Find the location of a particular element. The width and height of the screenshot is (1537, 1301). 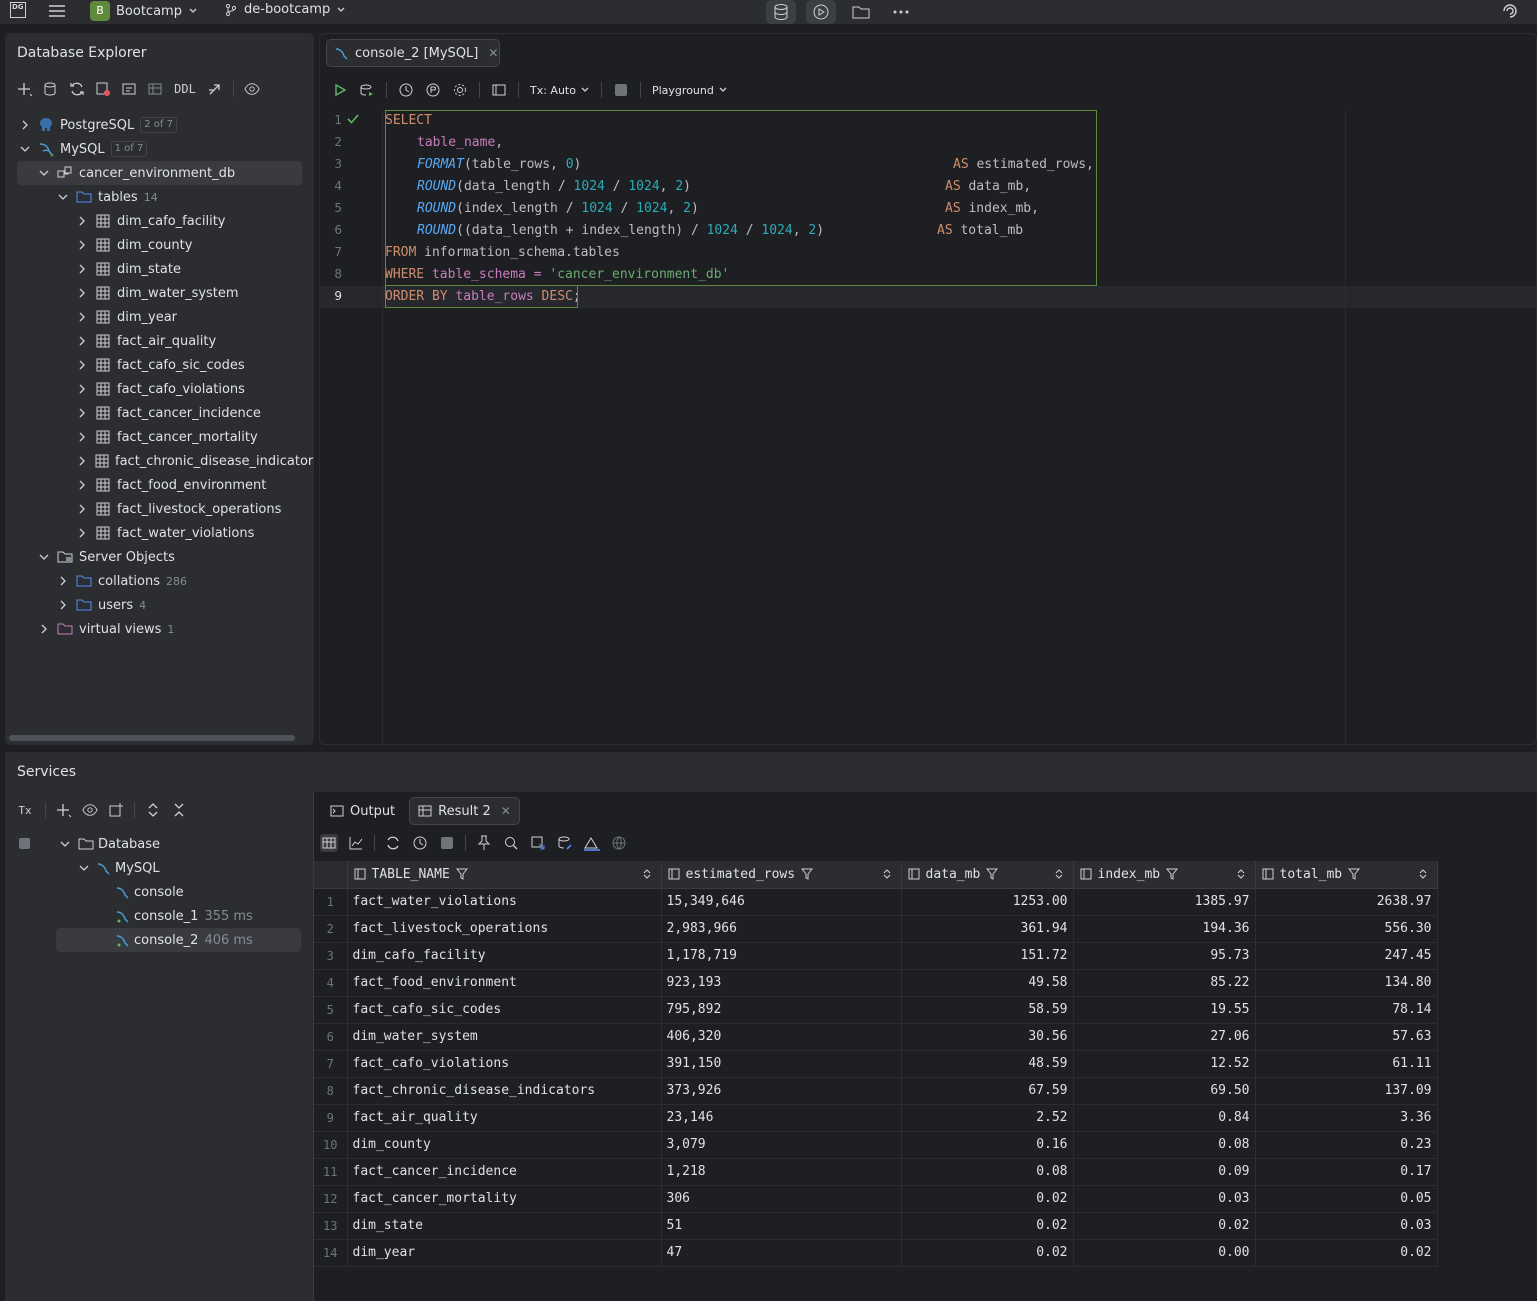

horizontal-scrollbar is located at coordinates (152, 738).